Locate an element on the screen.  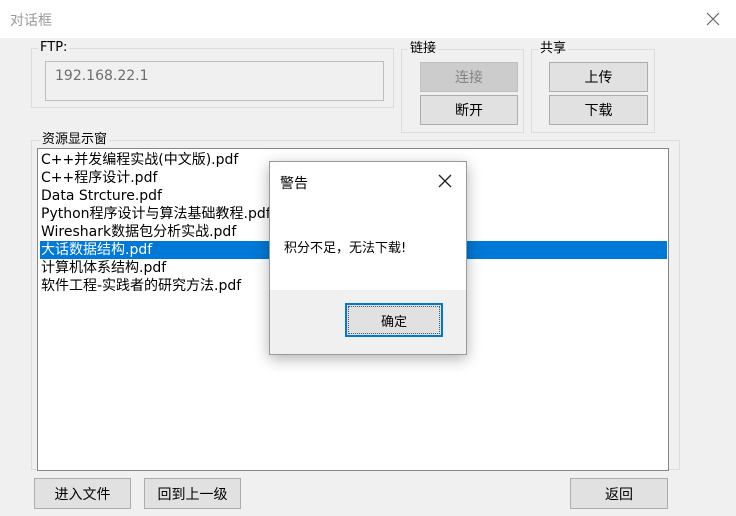
title-bar: 对话框 is located at coordinates (368, 19).